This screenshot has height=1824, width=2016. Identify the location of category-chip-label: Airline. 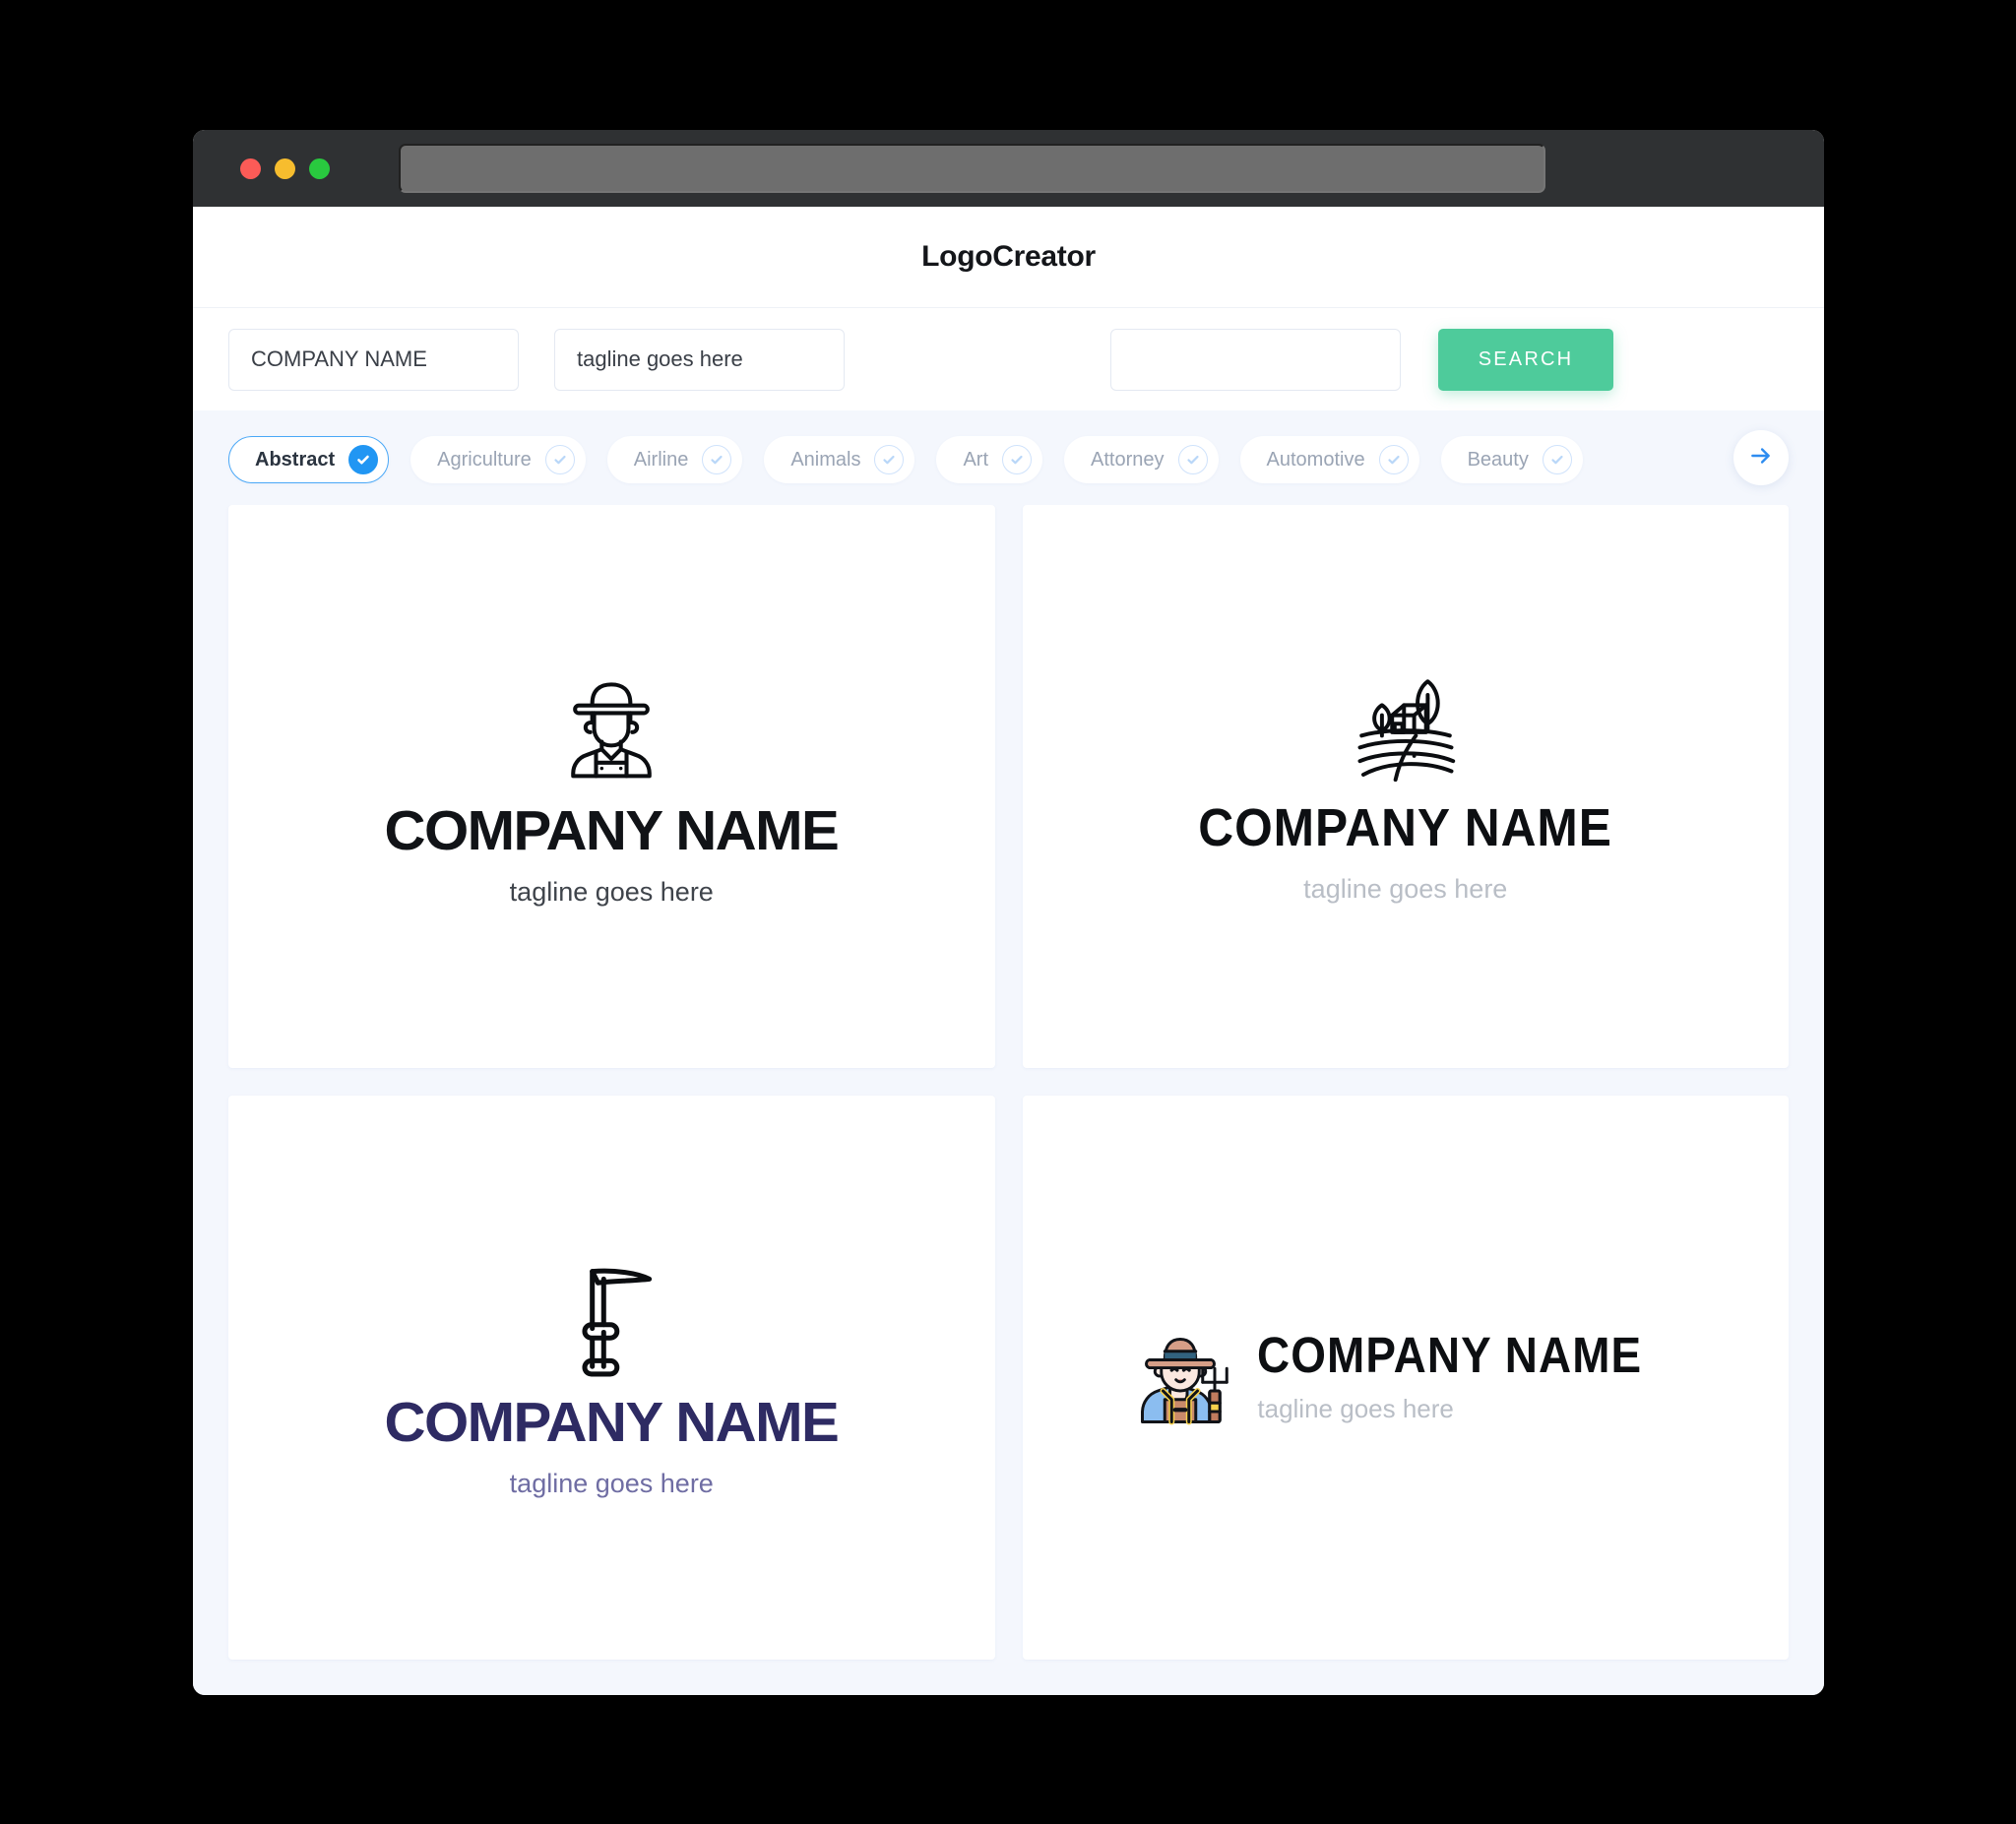
(661, 459).